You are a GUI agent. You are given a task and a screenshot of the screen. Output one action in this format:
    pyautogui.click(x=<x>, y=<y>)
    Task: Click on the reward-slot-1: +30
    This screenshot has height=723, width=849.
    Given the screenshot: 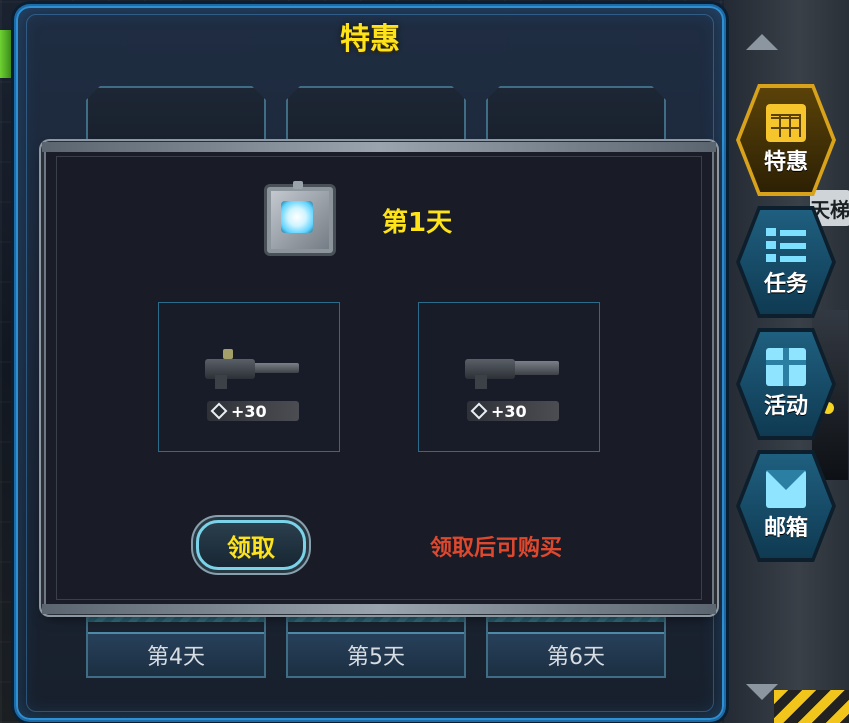 What is the action you would take?
    pyautogui.click(x=249, y=377)
    